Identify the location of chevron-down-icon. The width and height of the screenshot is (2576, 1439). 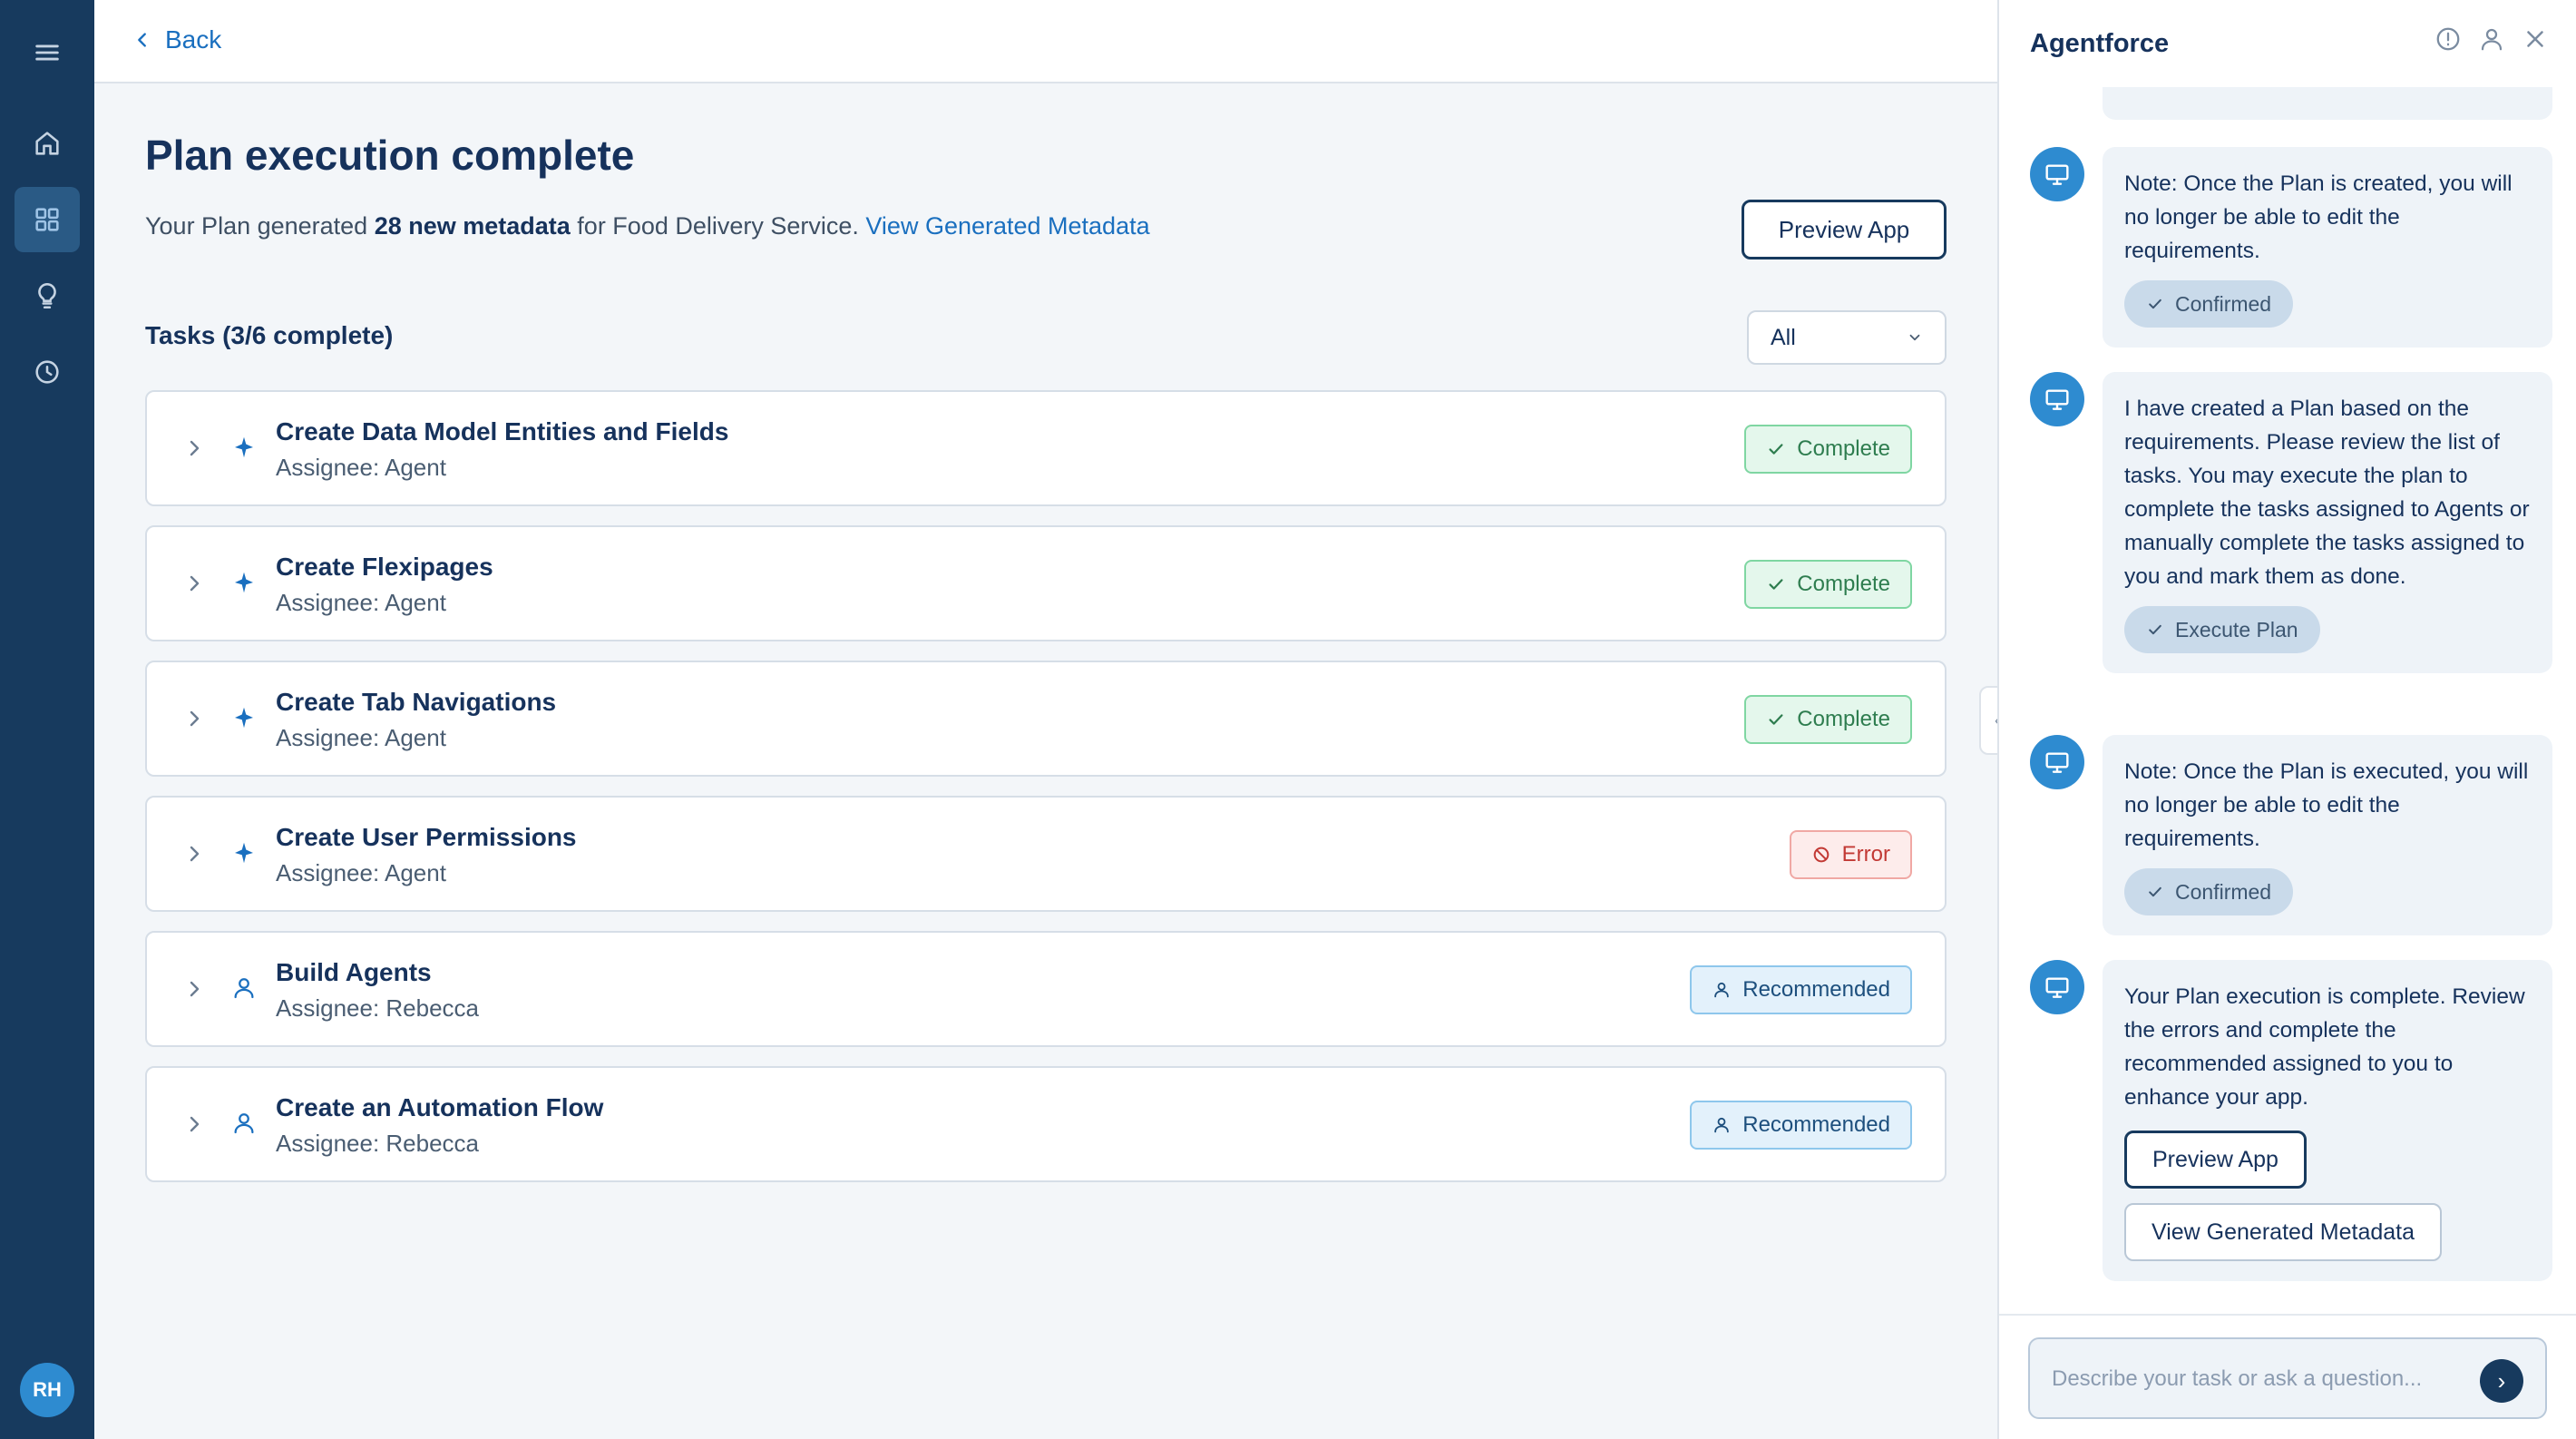
(1914, 337).